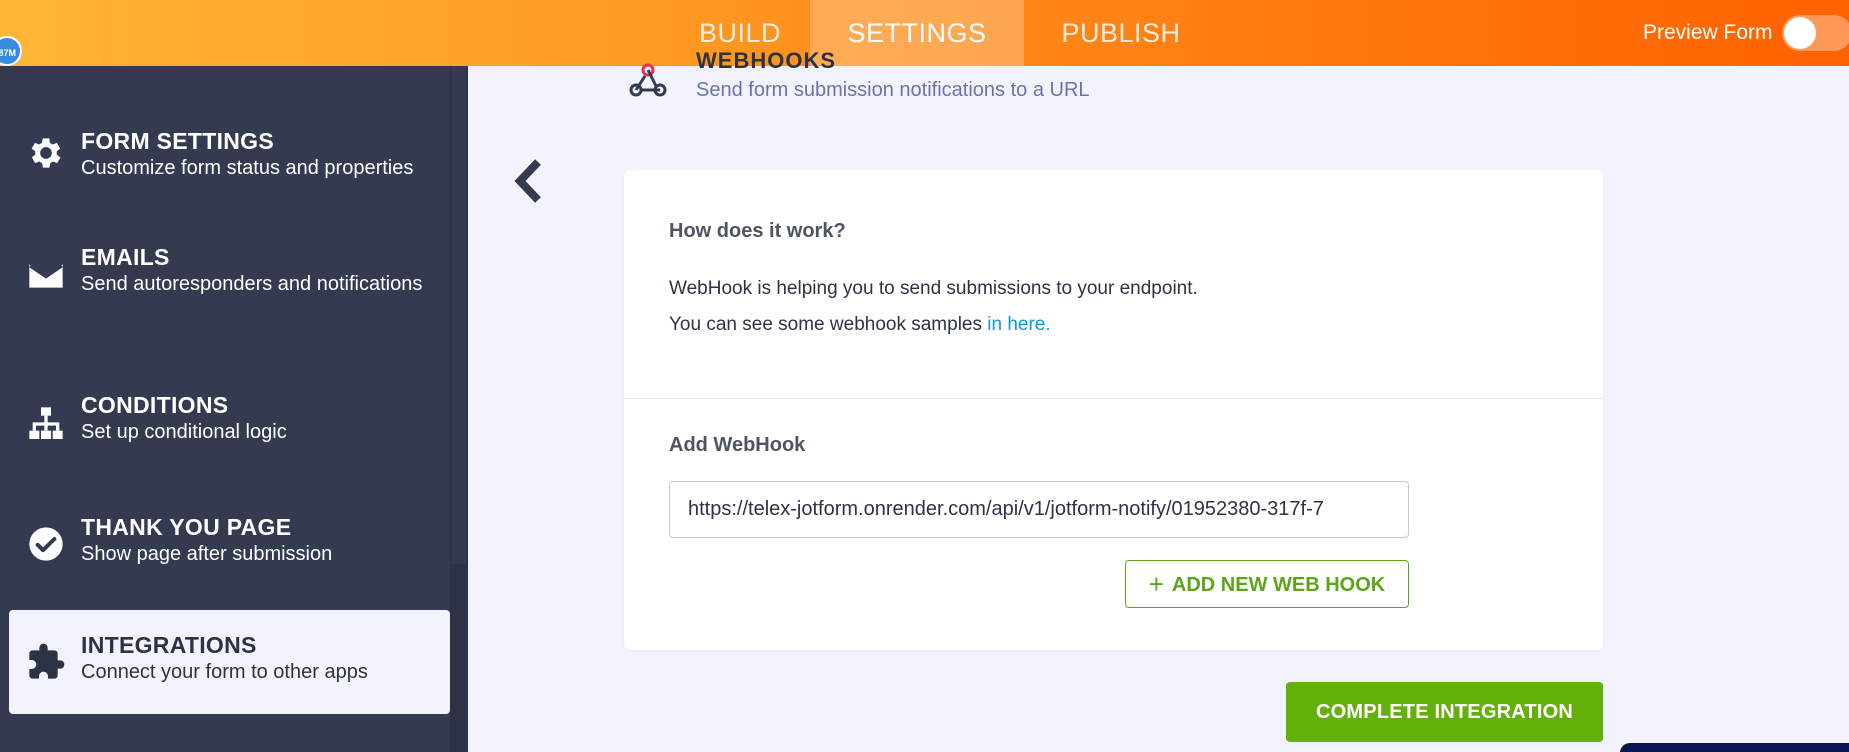 This screenshot has width=1849, height=752. What do you see at coordinates (648, 80) in the screenshot?
I see `webhook-icon` at bounding box center [648, 80].